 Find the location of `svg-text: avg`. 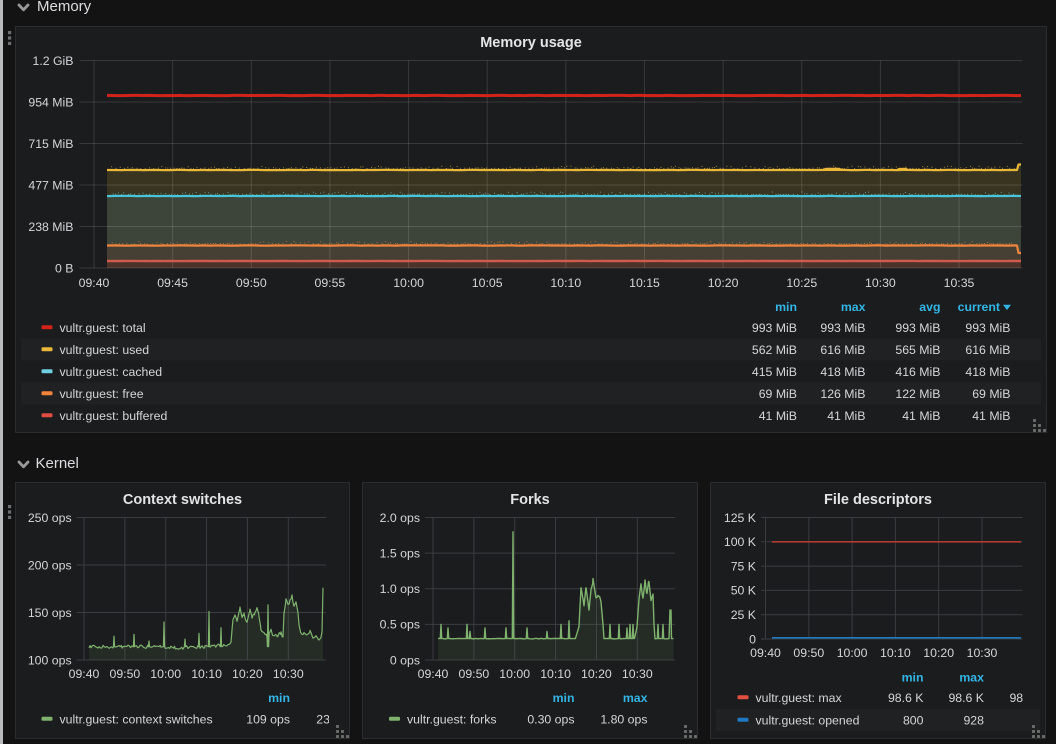

svg-text: avg is located at coordinates (929, 307).